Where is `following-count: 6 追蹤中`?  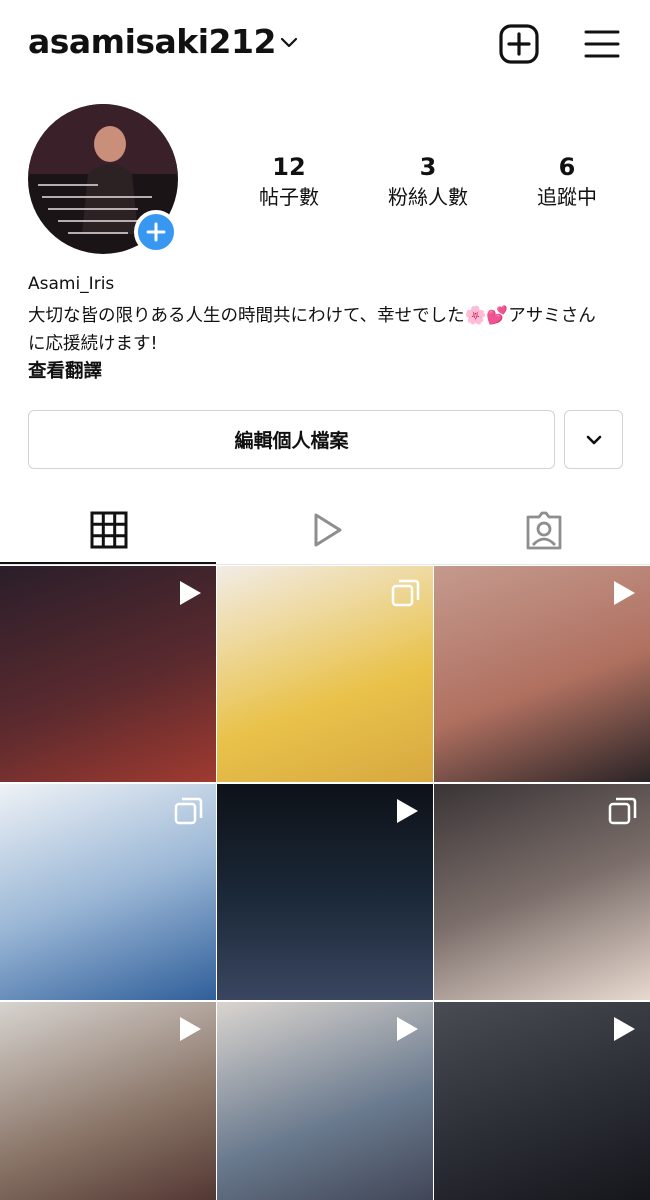 following-count: 6 追蹤中 is located at coordinates (567, 182).